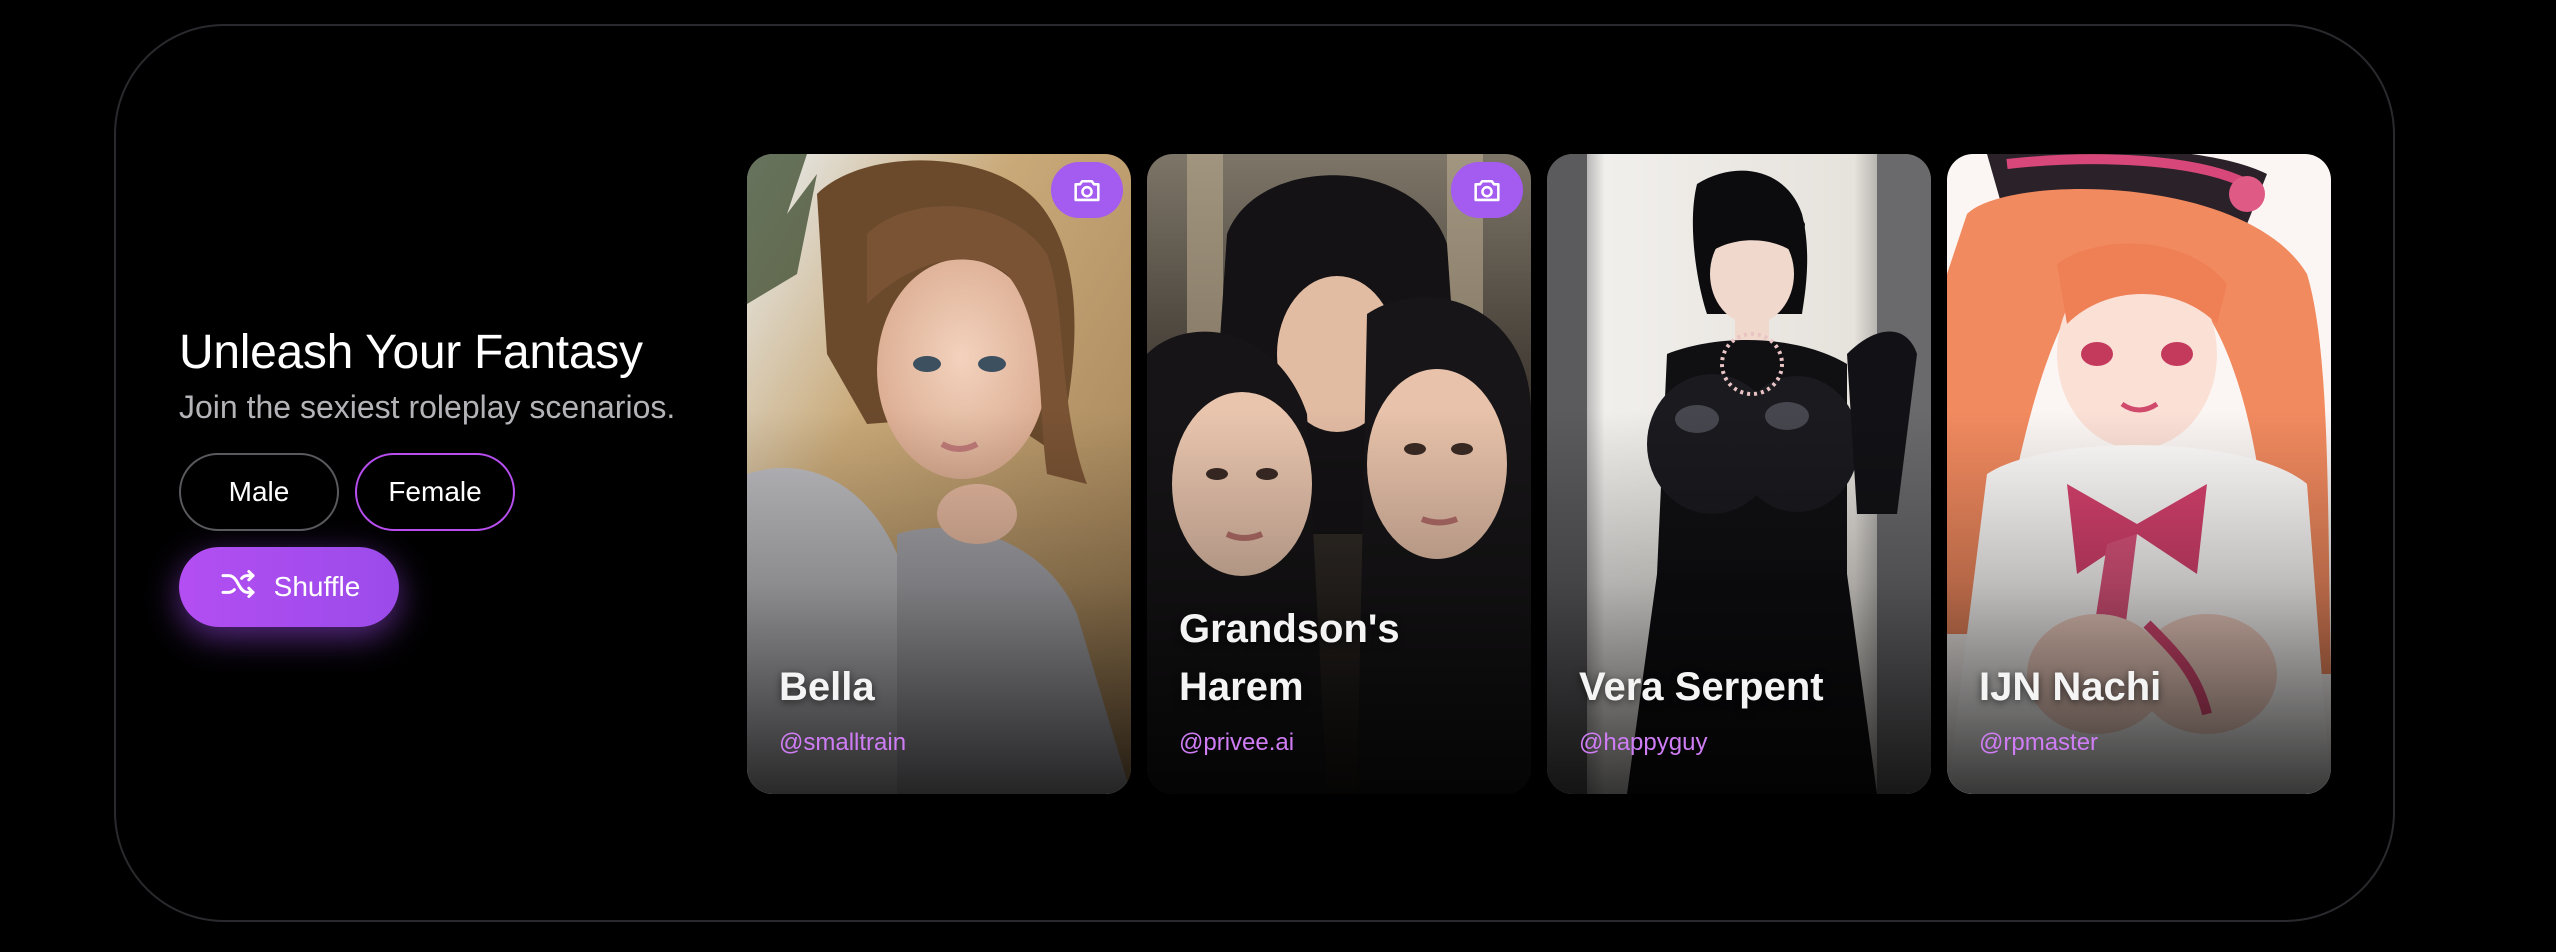  Describe the element at coordinates (1339, 474) in the screenshot. I see `character-card-grandsons-harem: Grandson's Harem @privee.ai` at that location.